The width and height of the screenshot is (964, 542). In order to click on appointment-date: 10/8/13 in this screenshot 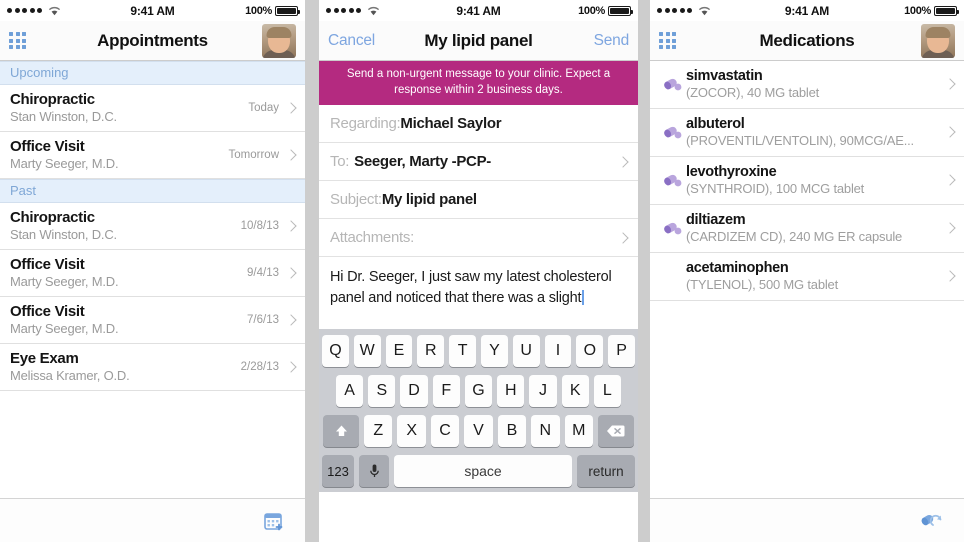, I will do `click(259, 225)`.